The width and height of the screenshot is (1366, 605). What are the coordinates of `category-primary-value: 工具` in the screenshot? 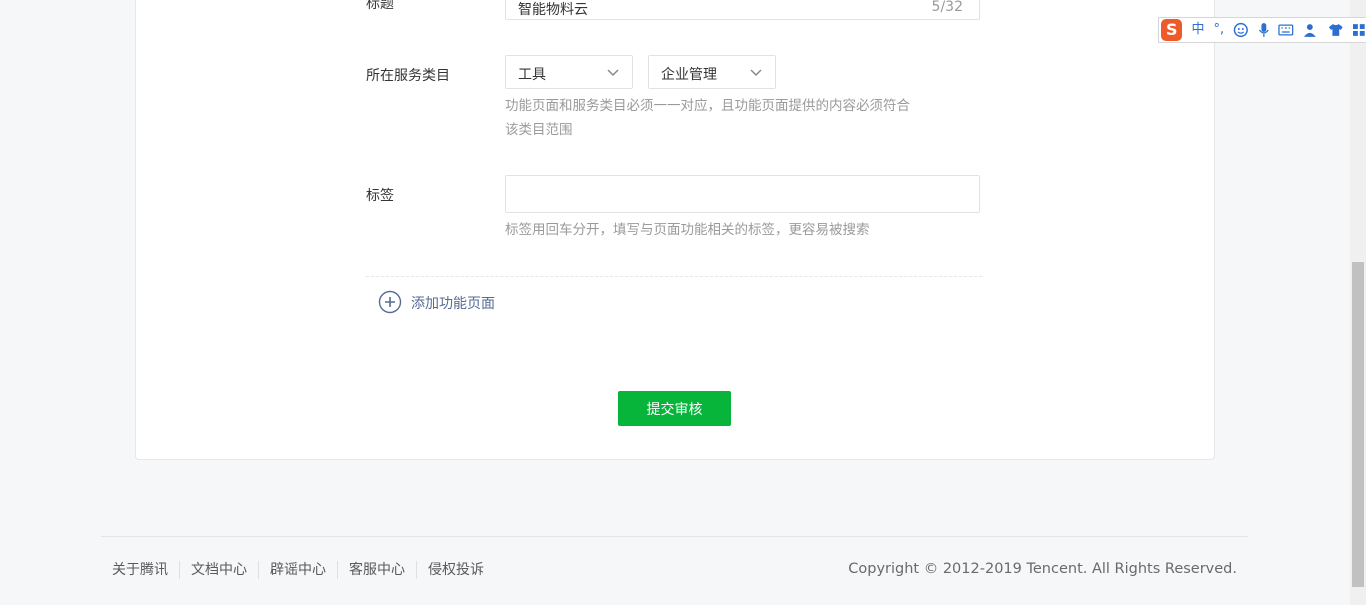 It's located at (532, 75).